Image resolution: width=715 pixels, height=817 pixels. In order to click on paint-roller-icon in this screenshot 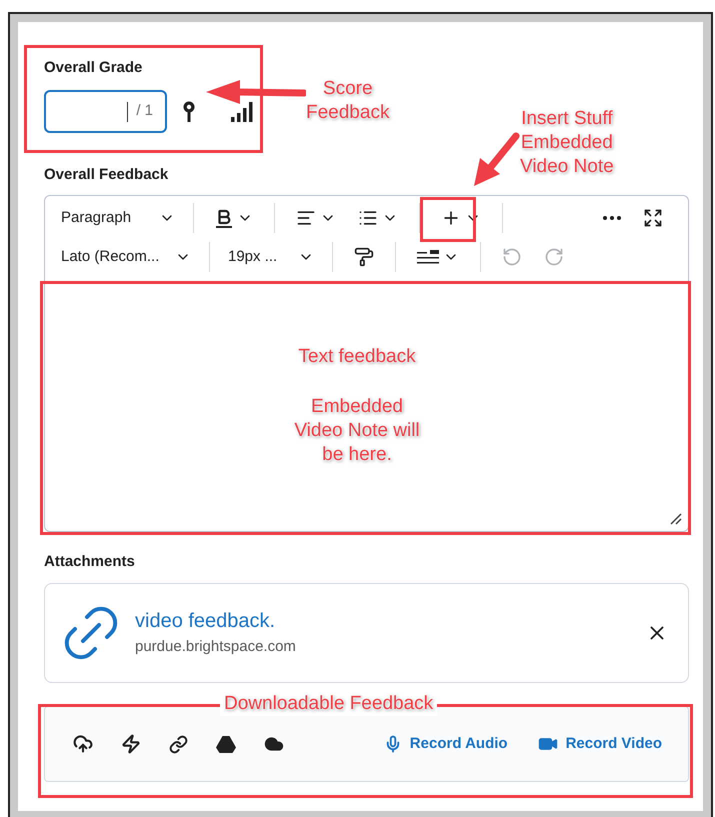, I will do `click(364, 257)`.